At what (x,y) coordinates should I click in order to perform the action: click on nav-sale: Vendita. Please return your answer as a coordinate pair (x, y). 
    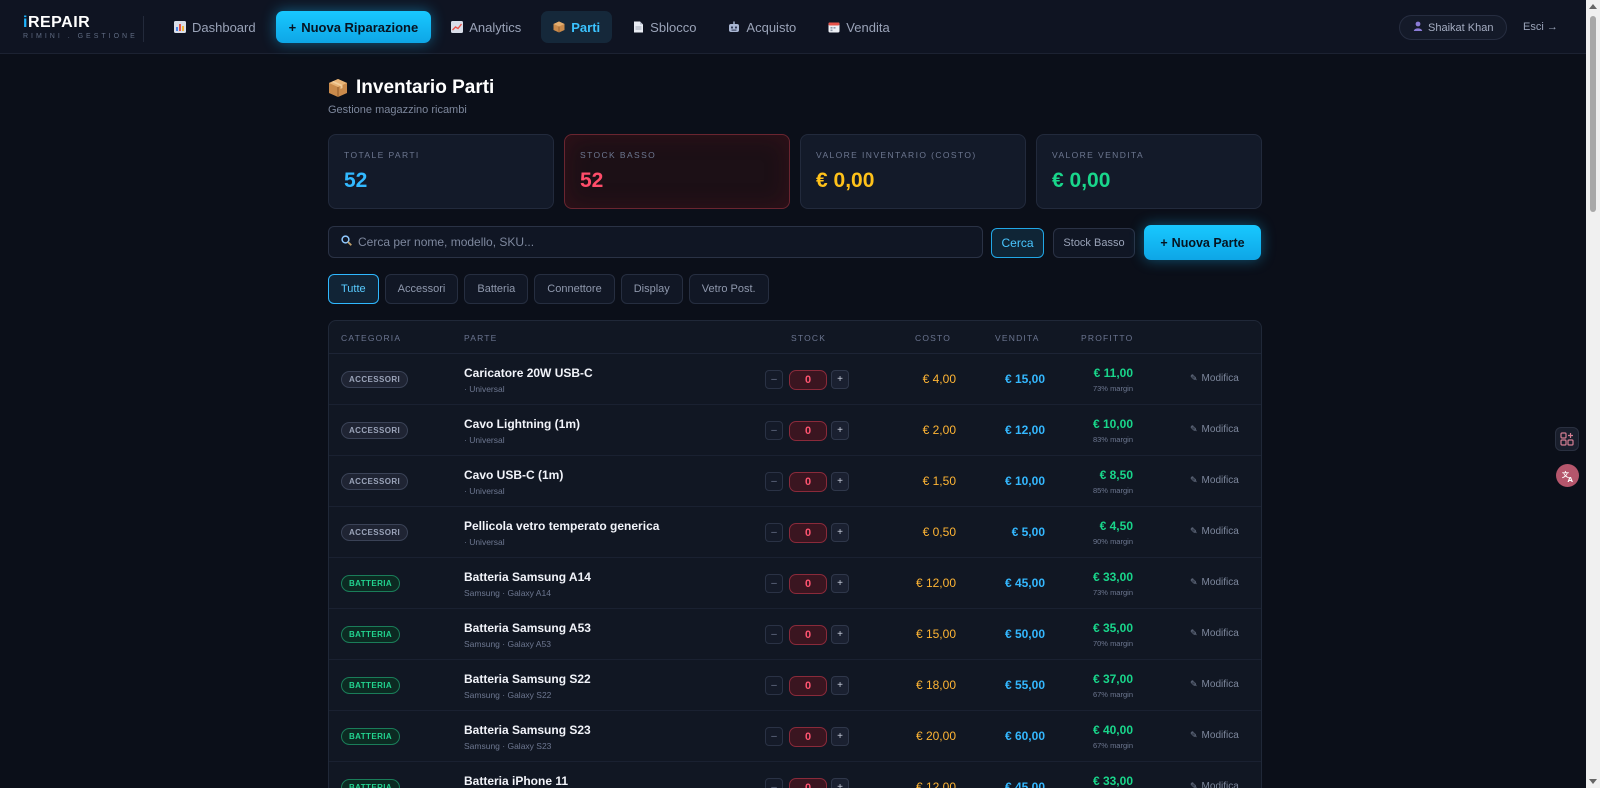
    Looking at the image, I should click on (858, 27).